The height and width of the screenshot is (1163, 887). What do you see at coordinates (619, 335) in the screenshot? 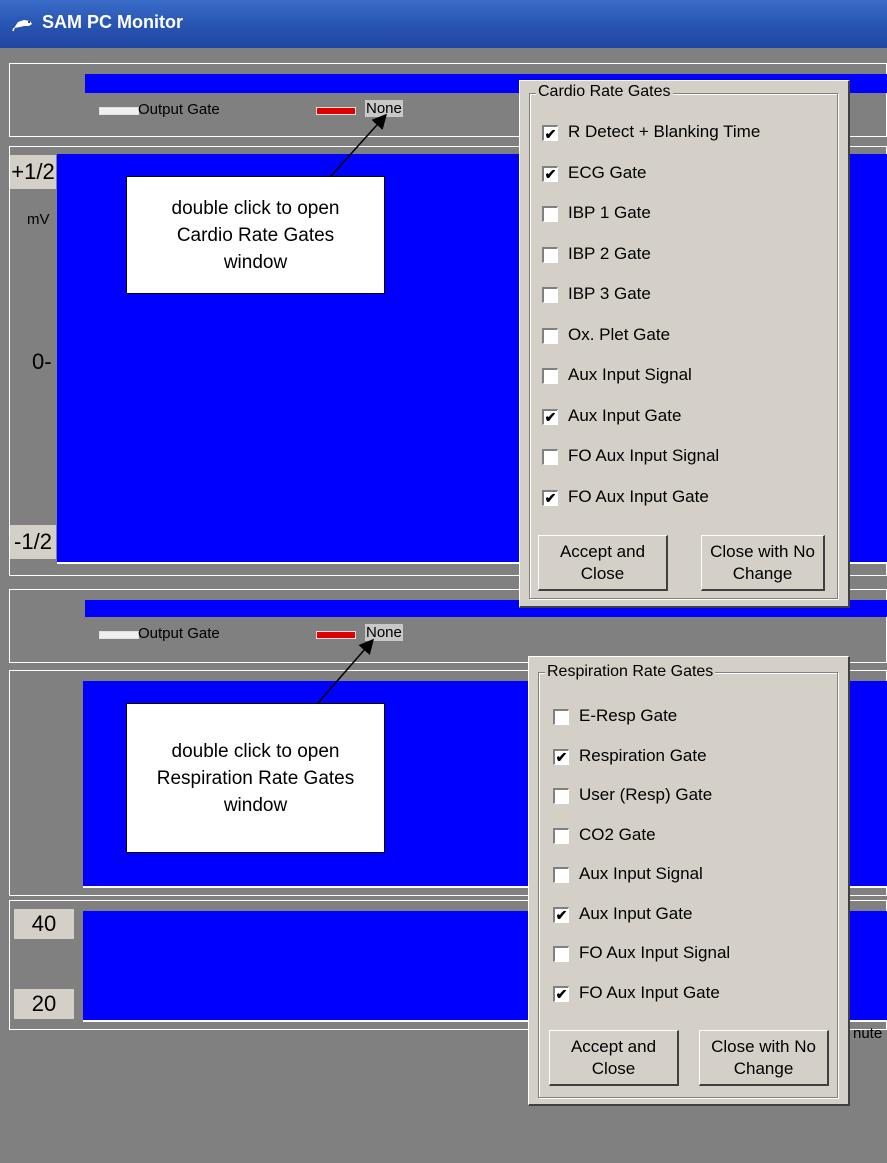
I see `gate-checkbox-label: Ox. Plet Gate` at bounding box center [619, 335].